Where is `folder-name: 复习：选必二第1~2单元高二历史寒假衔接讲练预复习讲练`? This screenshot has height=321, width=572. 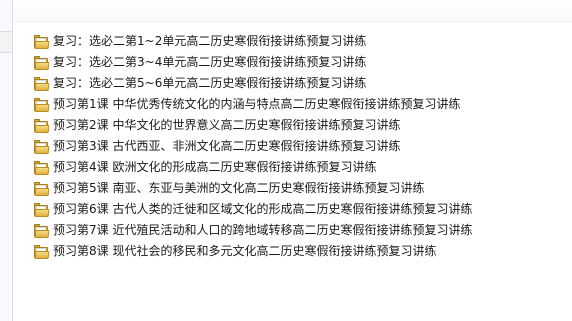
folder-name: 复习：选必二第1~2单元高二历史寒假衔接讲练预复习讲练 is located at coordinates (210, 41).